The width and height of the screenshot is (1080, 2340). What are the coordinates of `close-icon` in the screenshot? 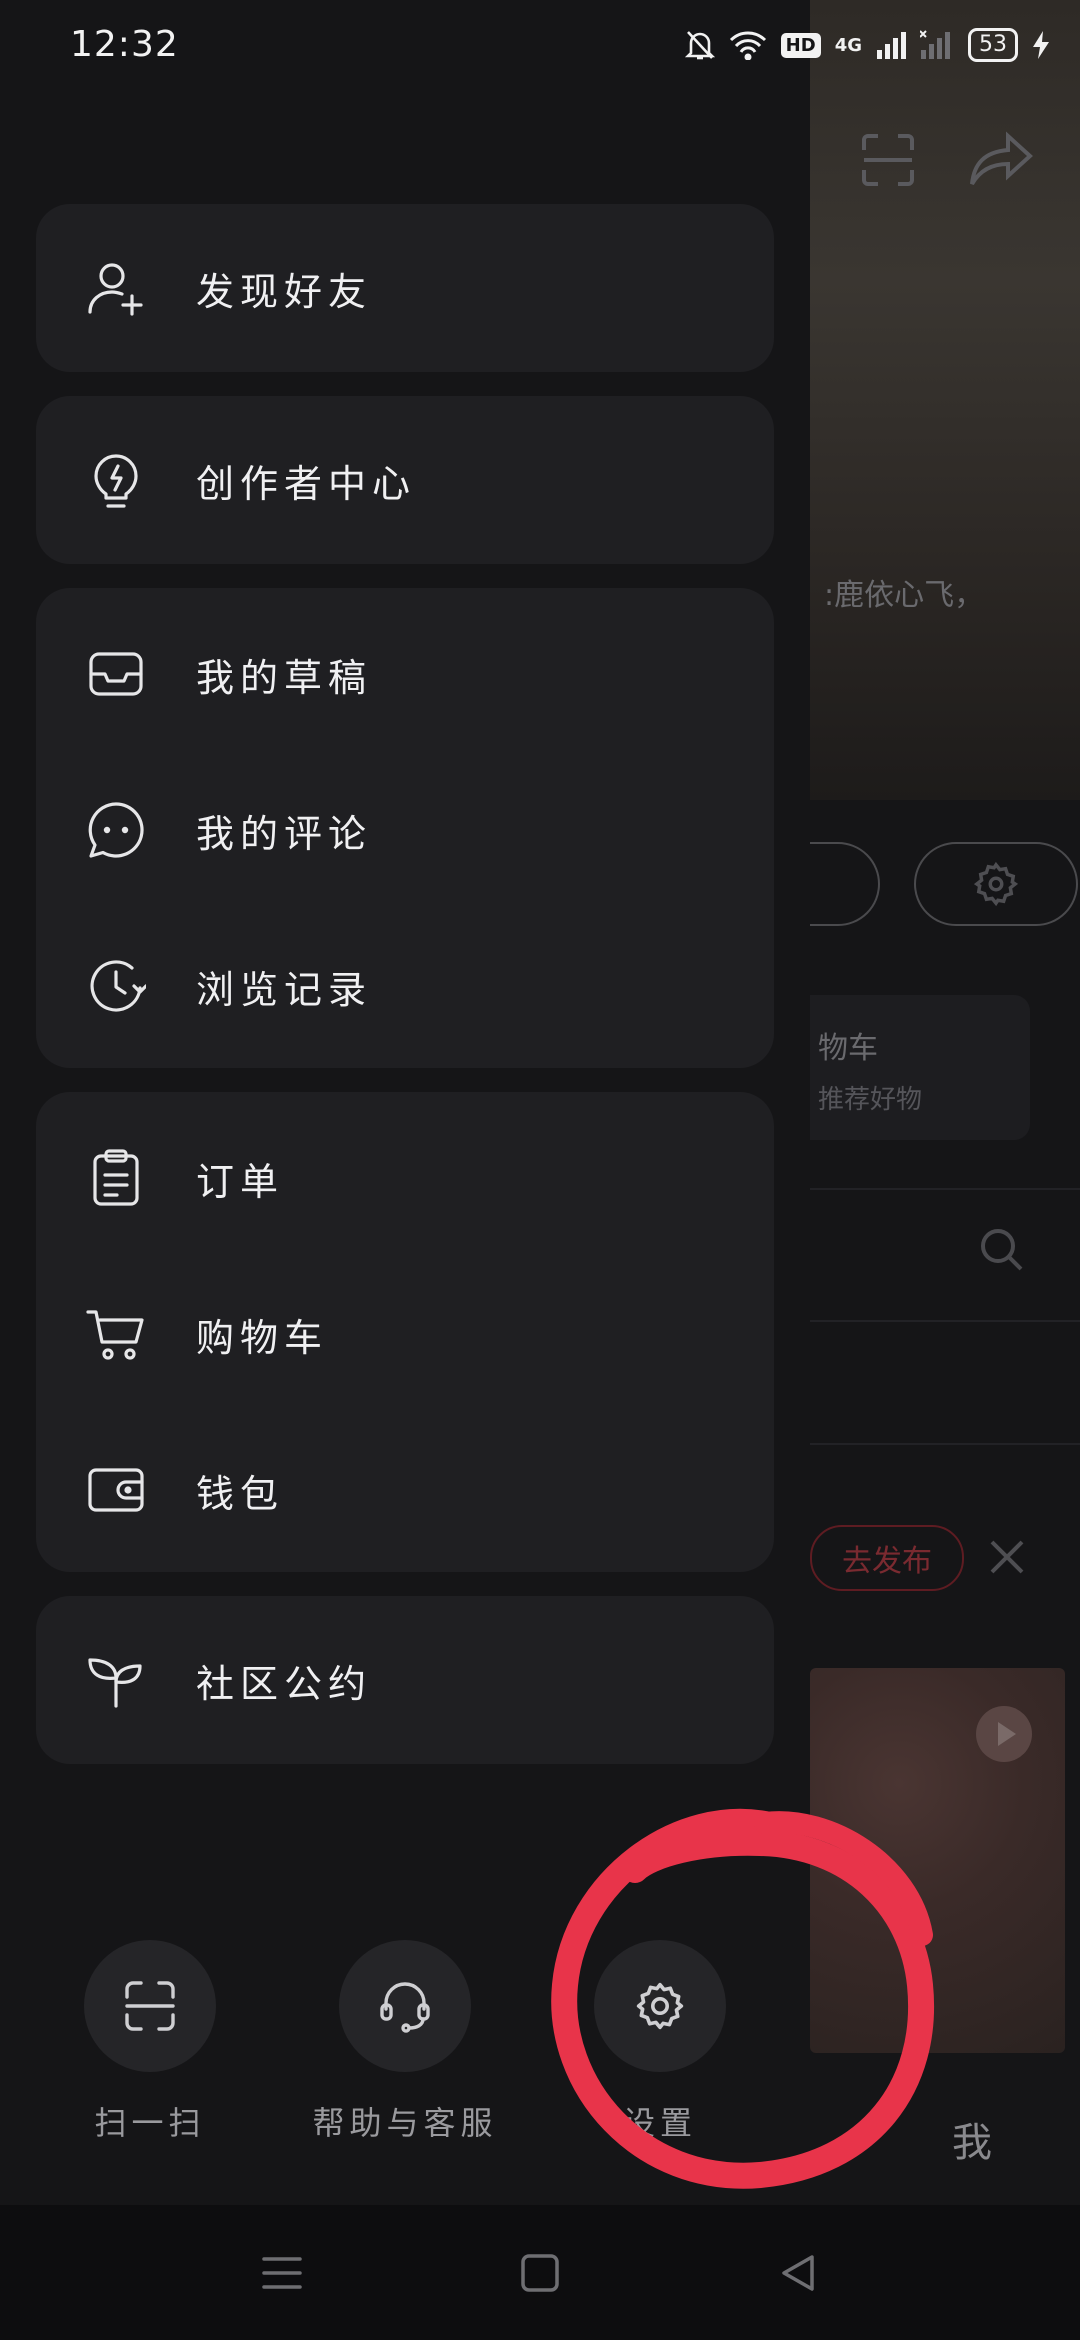 It's located at (1007, 1559).